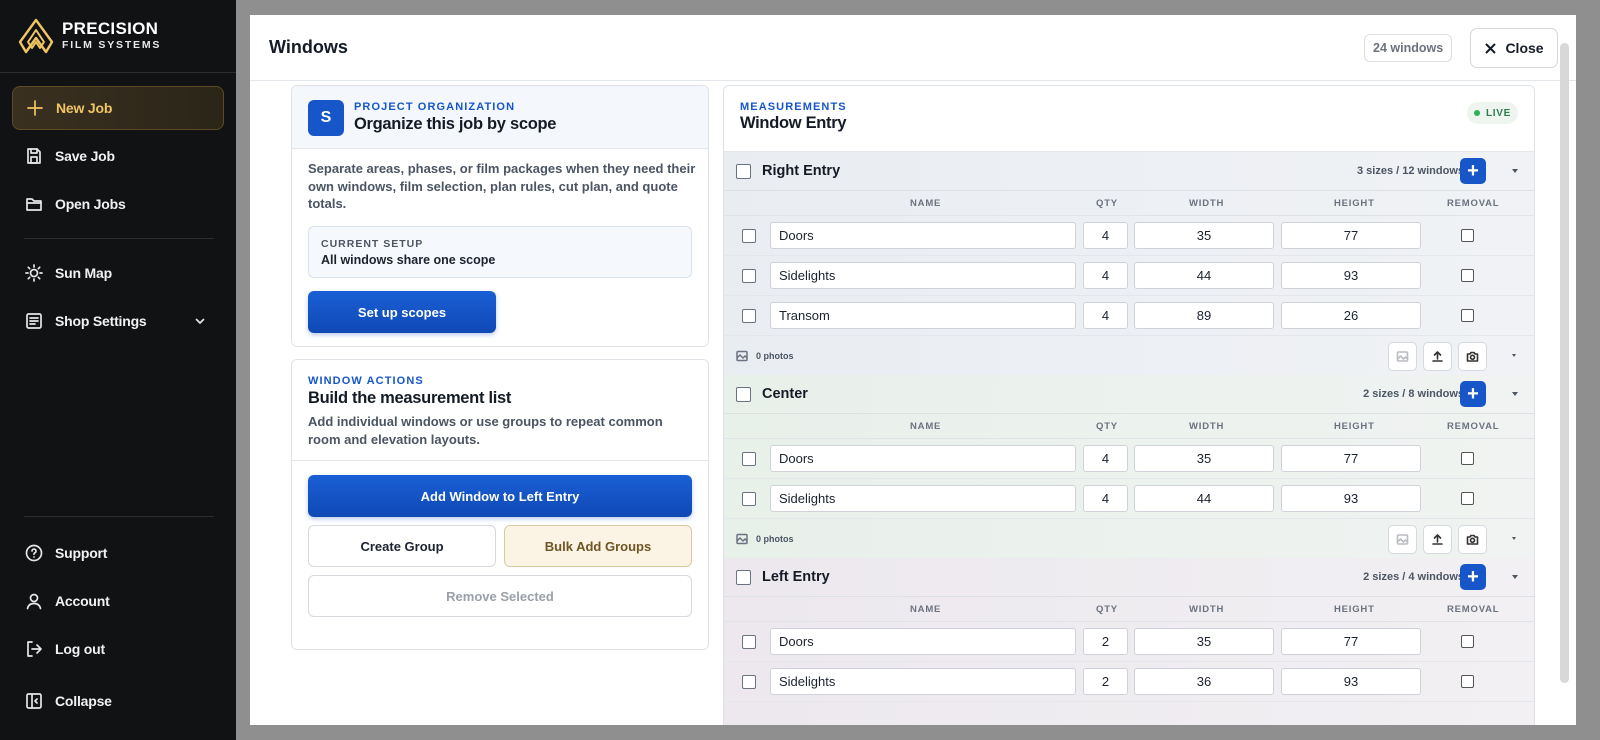 Image resolution: width=1600 pixels, height=740 pixels. I want to click on upload-icon, so click(1437, 356).